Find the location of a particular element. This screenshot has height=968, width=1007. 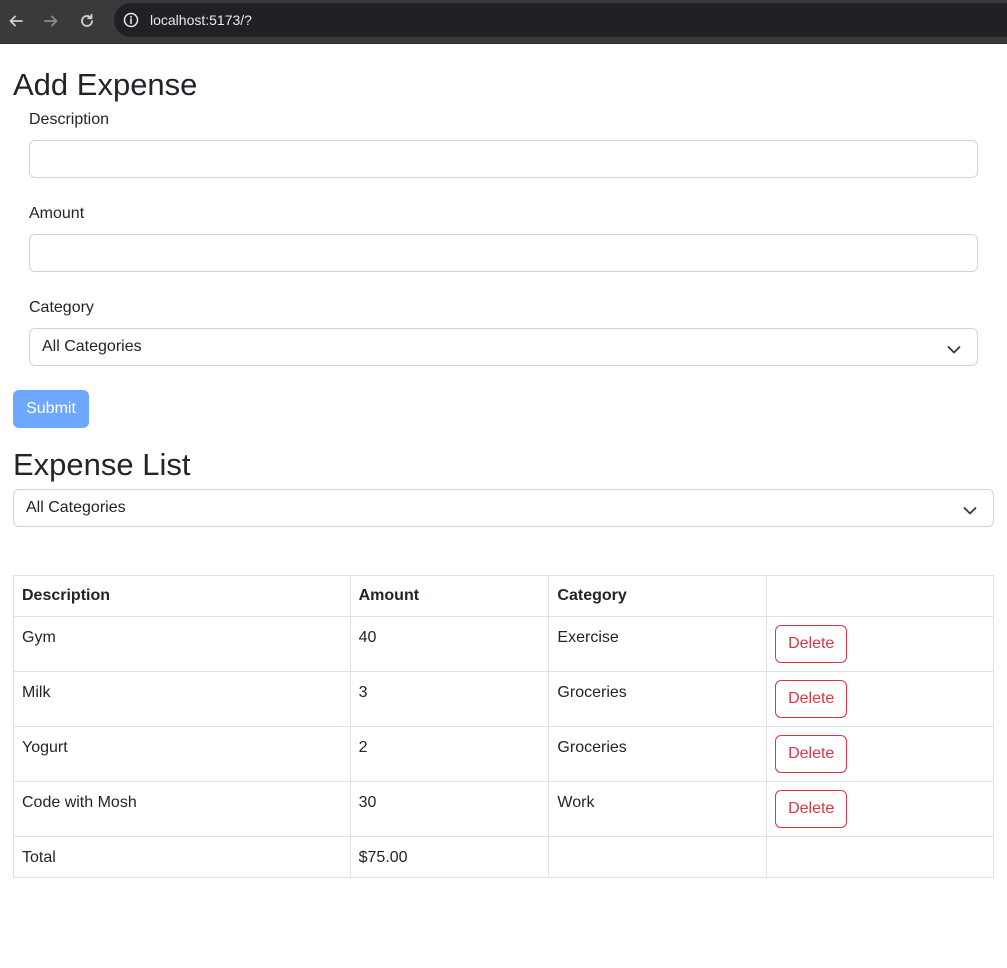

cell-amount: 3 is located at coordinates (449, 699).